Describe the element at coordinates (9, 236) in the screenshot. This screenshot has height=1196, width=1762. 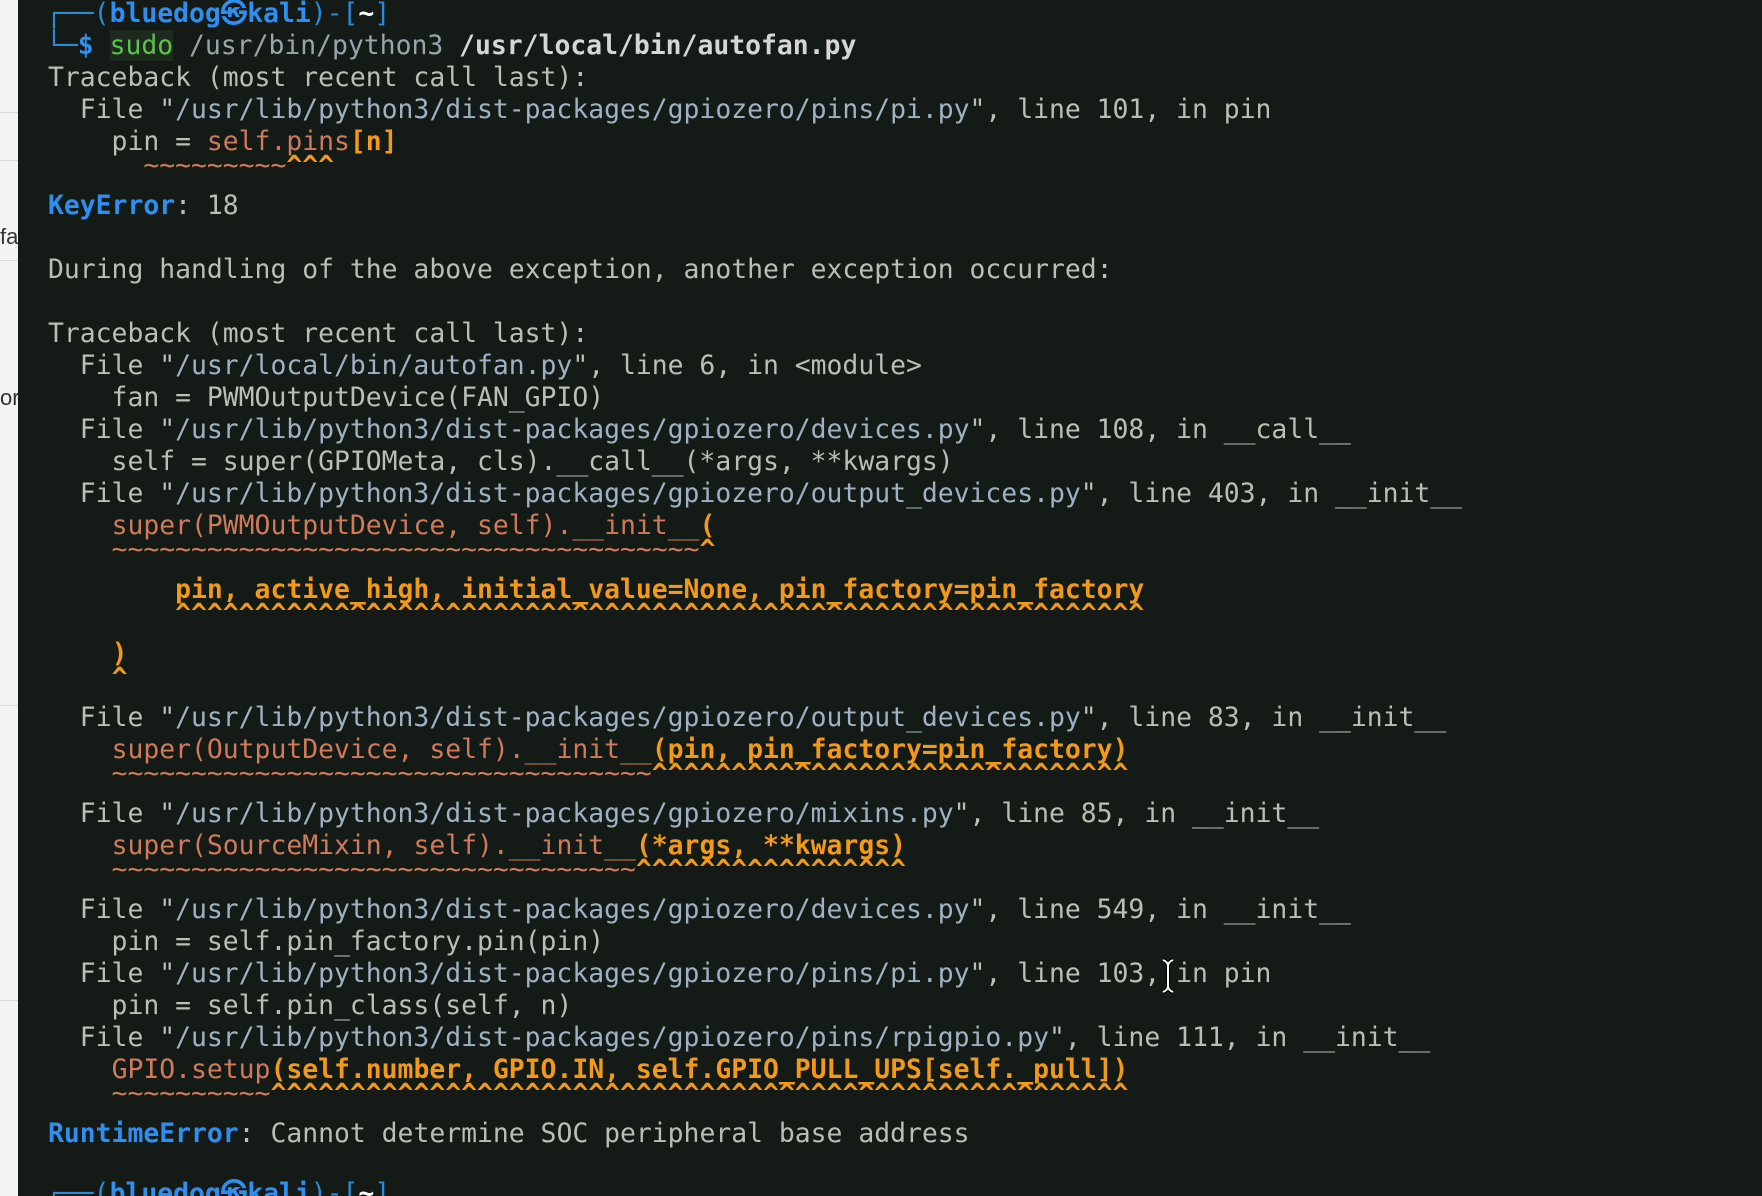
I see `edge-text-fragment: fa` at that location.